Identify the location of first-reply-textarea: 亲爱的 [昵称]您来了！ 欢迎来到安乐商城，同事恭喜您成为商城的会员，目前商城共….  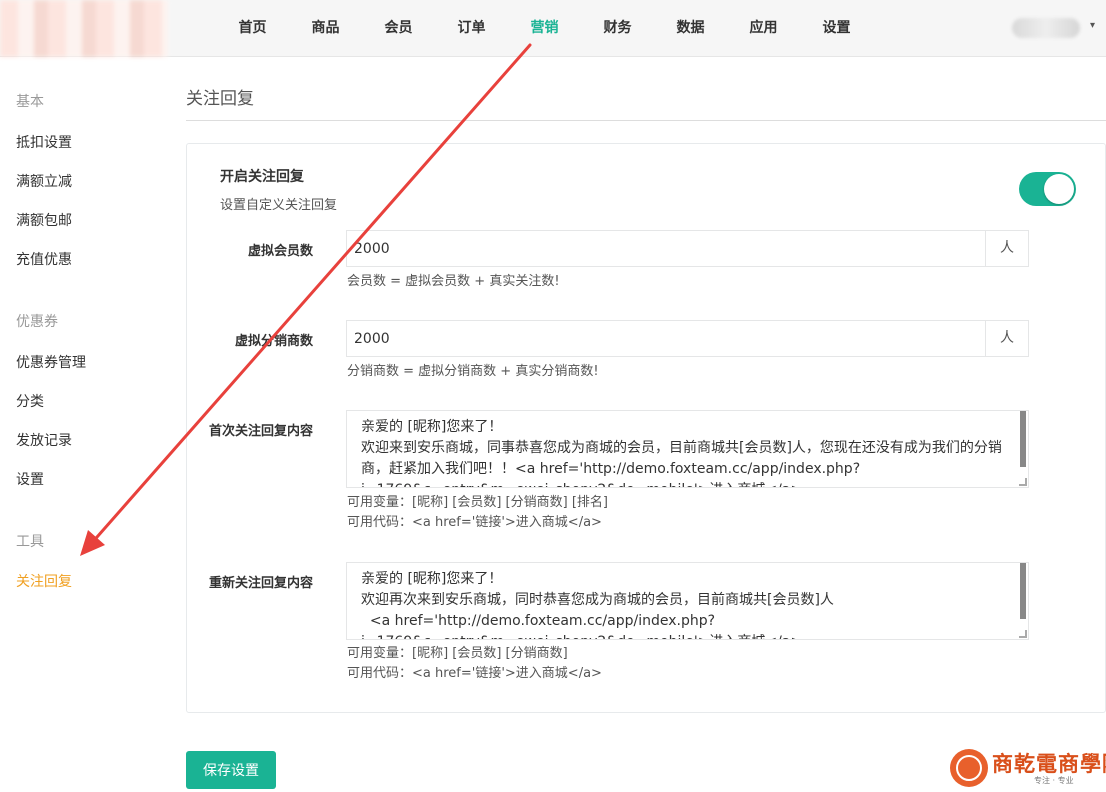
(687, 449).